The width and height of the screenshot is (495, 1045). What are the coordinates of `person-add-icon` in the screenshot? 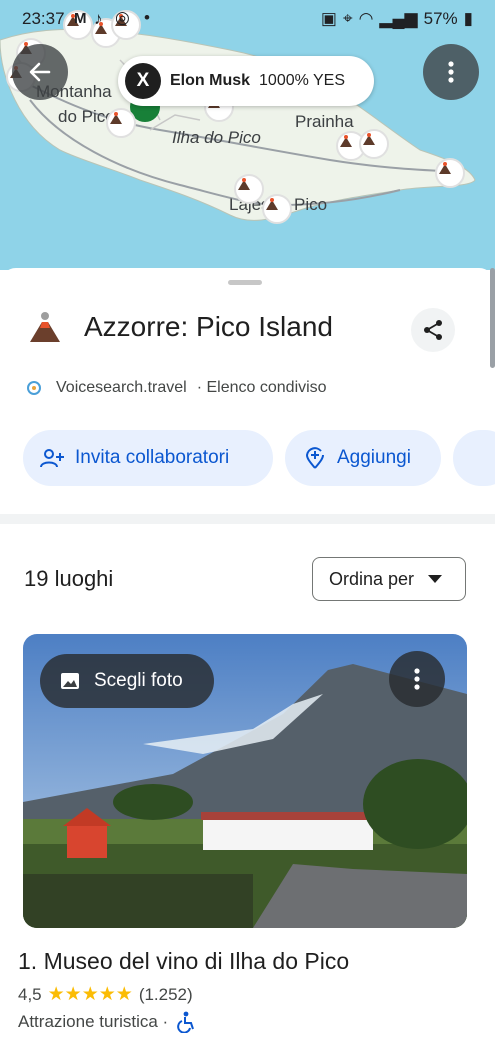 It's located at (52, 458).